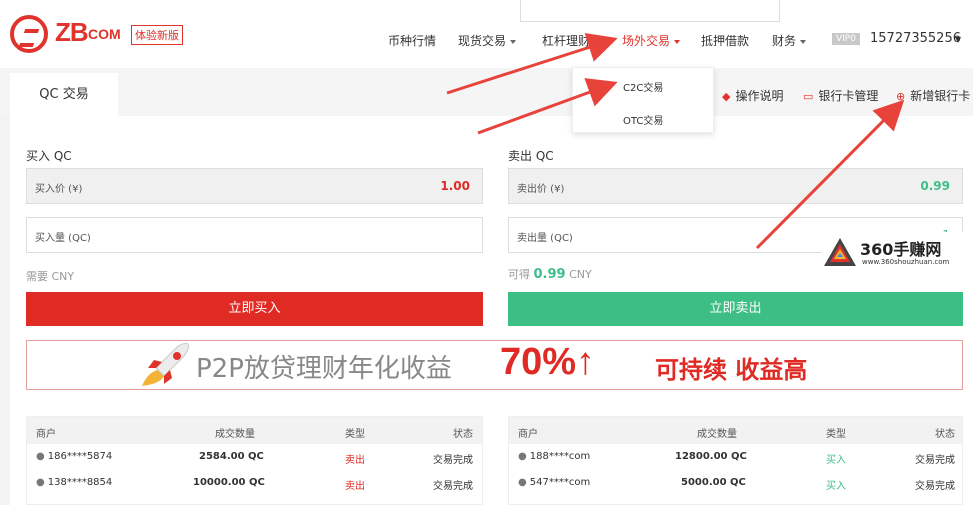 This screenshot has height=505, width=973. Describe the element at coordinates (324, 369) in the screenshot. I see `banner-text: P2P放贷理财年化收益` at that location.